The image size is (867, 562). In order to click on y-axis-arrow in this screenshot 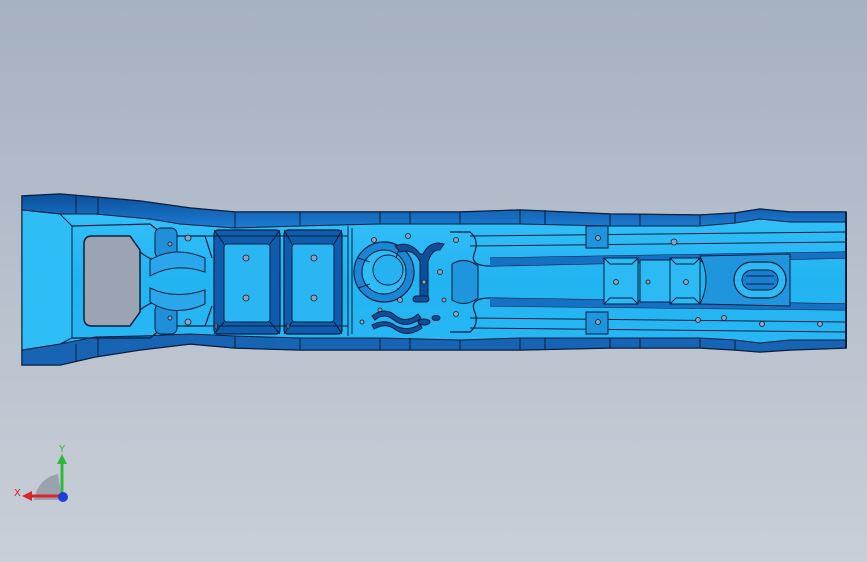, I will do `click(62, 459)`.